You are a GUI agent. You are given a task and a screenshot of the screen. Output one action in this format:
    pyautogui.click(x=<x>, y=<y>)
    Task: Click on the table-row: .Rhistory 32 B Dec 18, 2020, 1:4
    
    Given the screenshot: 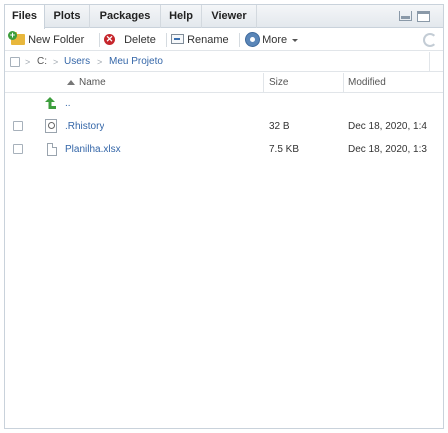 What is the action you would take?
    pyautogui.click(x=224, y=126)
    